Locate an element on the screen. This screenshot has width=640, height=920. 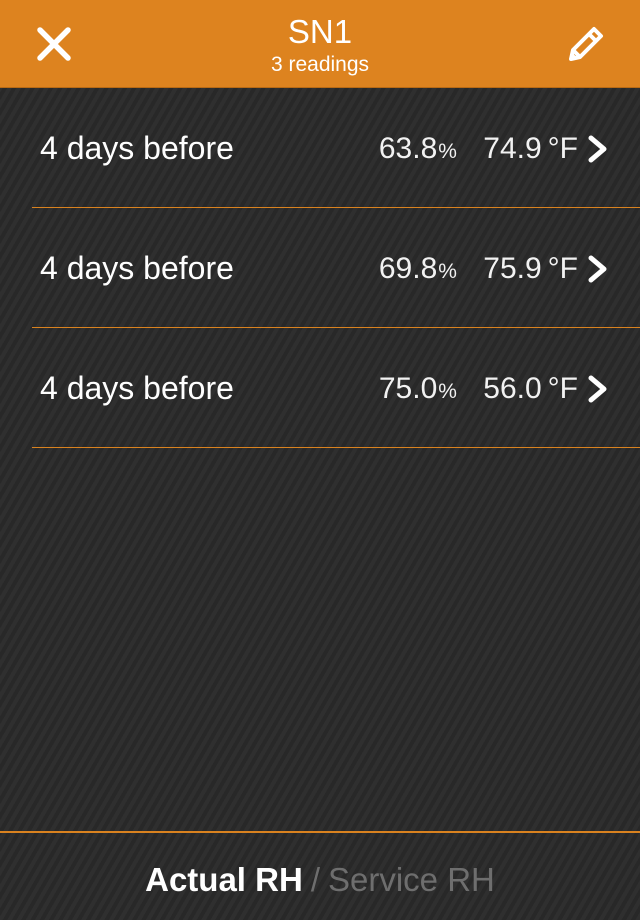
reading-row: 4 days before 63.8% 74.9 °F is located at coordinates (336, 148).